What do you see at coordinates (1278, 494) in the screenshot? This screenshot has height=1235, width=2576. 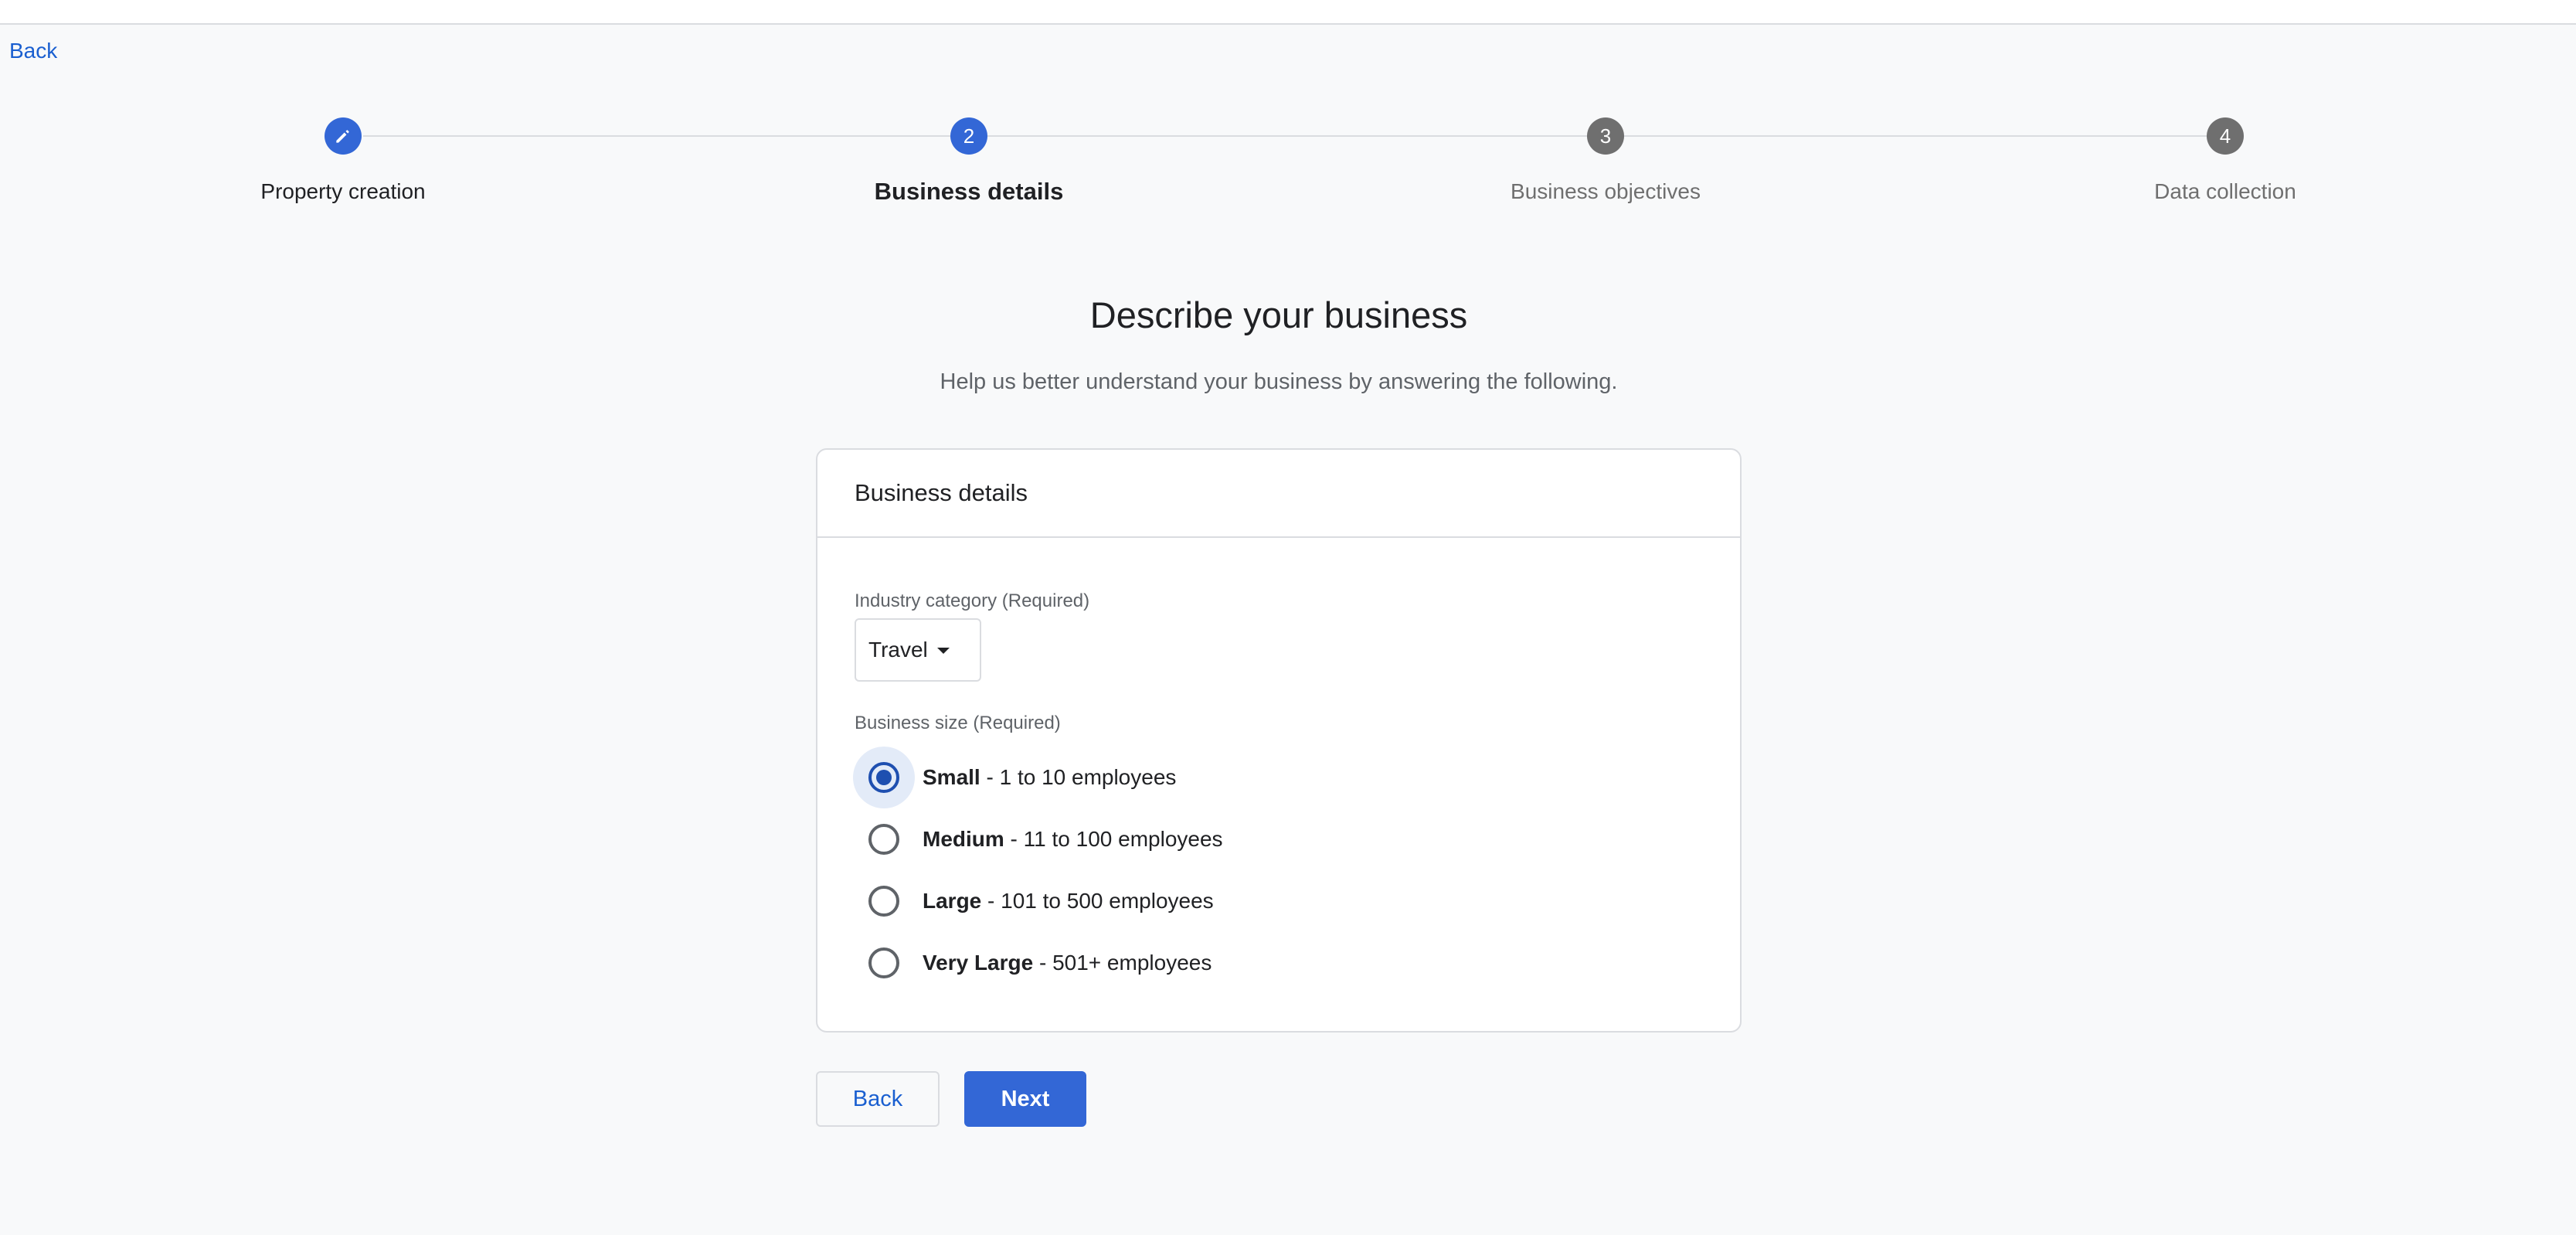 I see `card-title: Business details` at bounding box center [1278, 494].